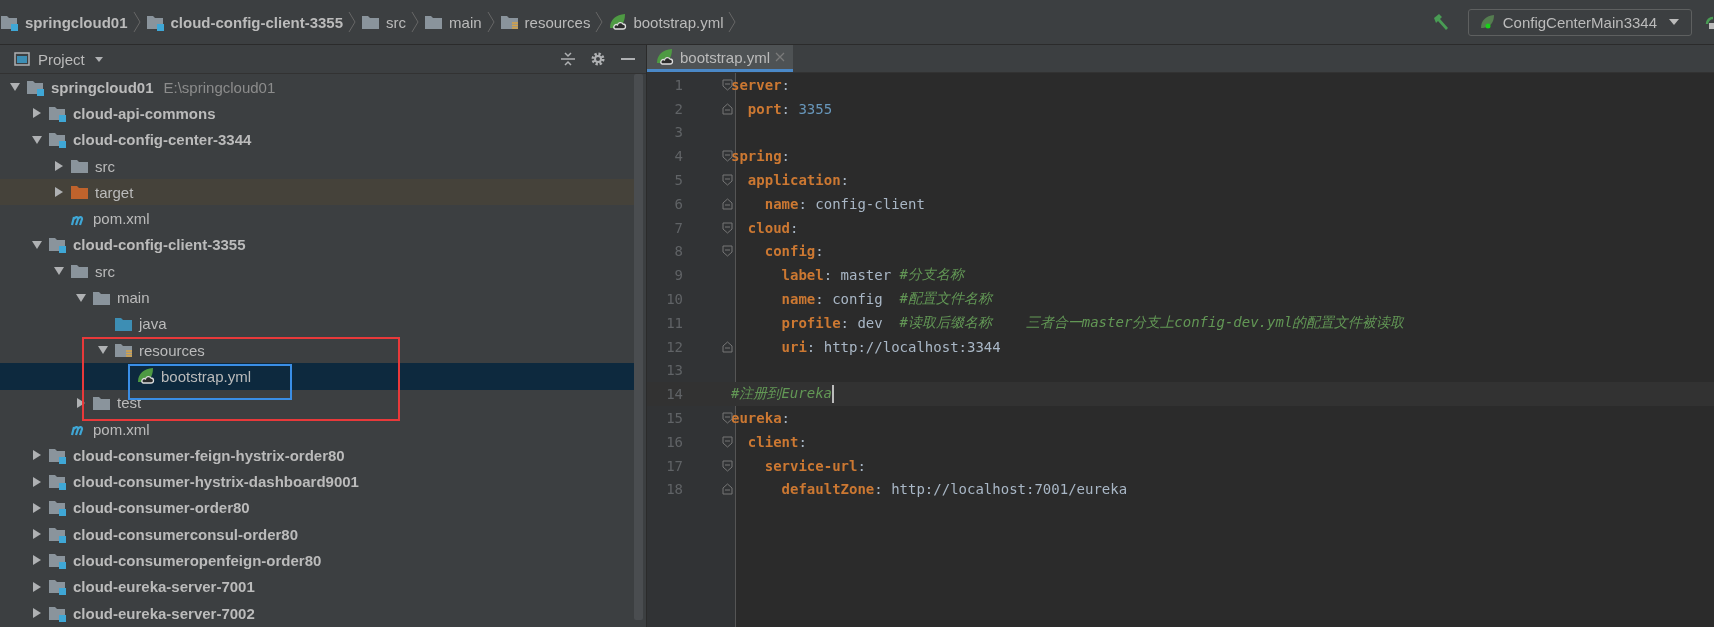 The height and width of the screenshot is (627, 1714). I want to click on tree-item: cloud-api-commons, so click(144, 113).